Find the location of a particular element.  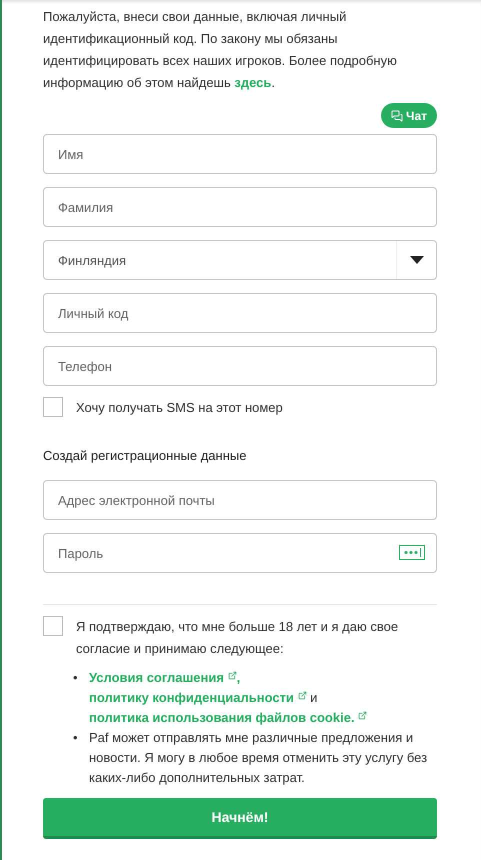

chat-button: Чат is located at coordinates (409, 115).